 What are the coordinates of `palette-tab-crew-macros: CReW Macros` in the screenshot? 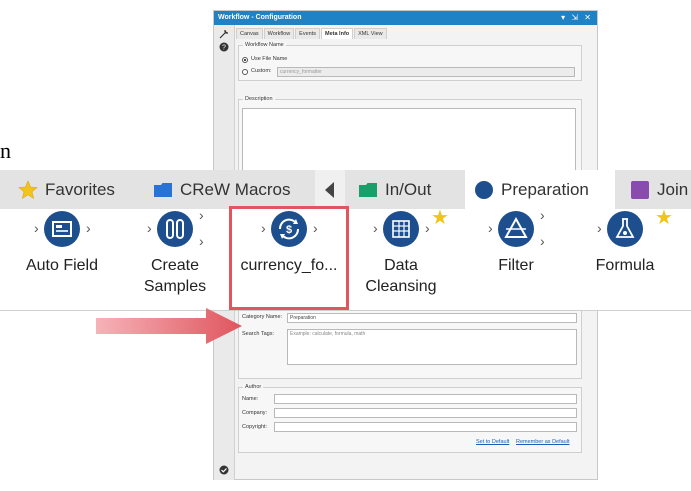 It's located at (222, 189).